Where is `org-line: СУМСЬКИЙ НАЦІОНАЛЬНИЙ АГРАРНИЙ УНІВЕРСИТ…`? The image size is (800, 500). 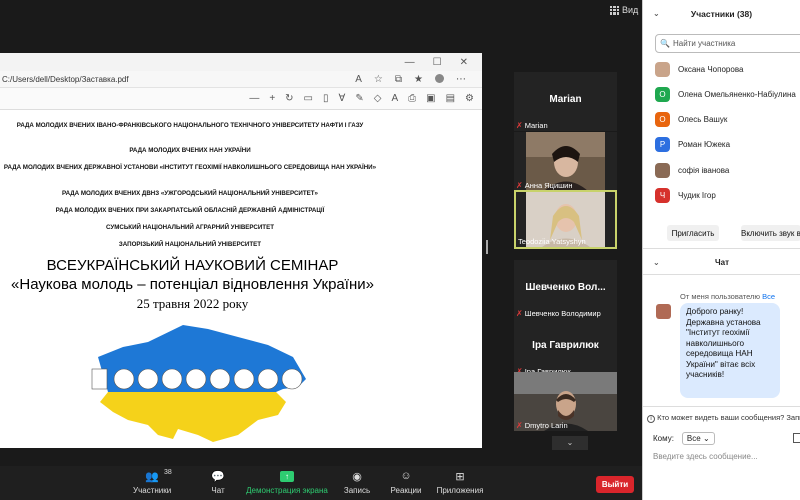
org-line: СУМСЬКИЙ НАЦІОНАЛЬНИЙ АГРАРНИЙ УНІВЕРСИТ… is located at coordinates (189, 227).